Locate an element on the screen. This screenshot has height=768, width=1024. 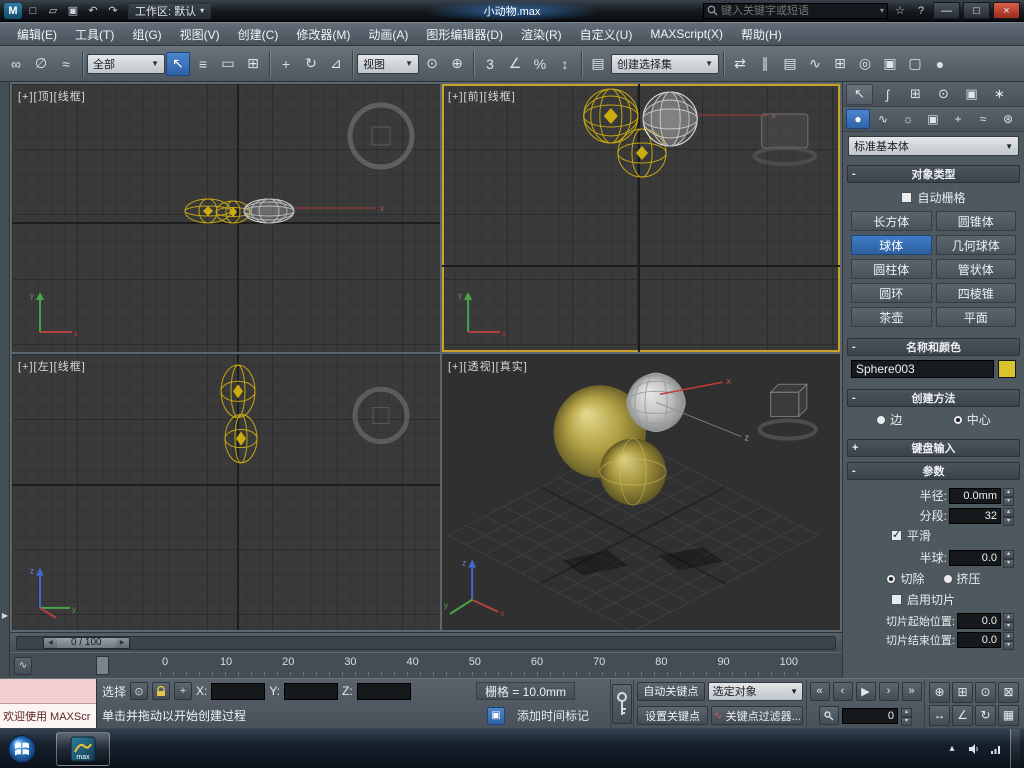
key-mode-toggle-icon is located at coordinates (829, 716).